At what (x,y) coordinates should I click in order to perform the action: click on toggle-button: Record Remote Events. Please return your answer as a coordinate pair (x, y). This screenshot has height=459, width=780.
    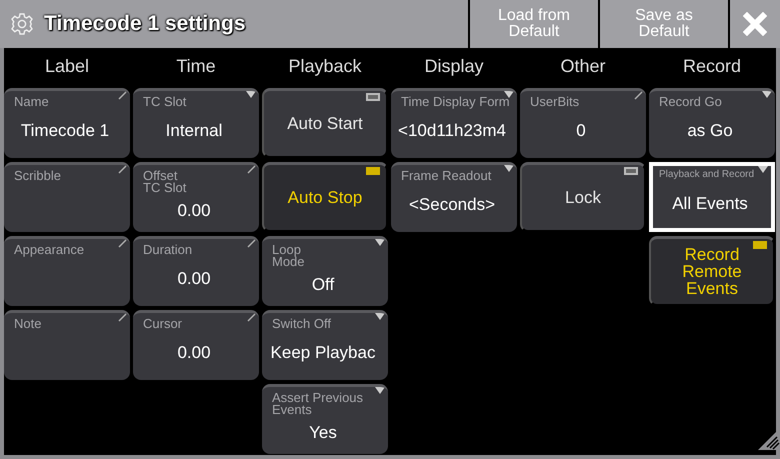
    Looking at the image, I should click on (712, 271).